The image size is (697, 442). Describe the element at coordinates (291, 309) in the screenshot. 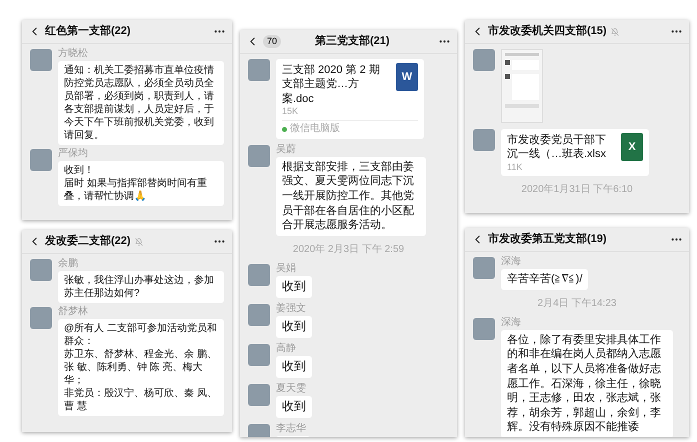

I see `sender-name: 姜强文` at that location.